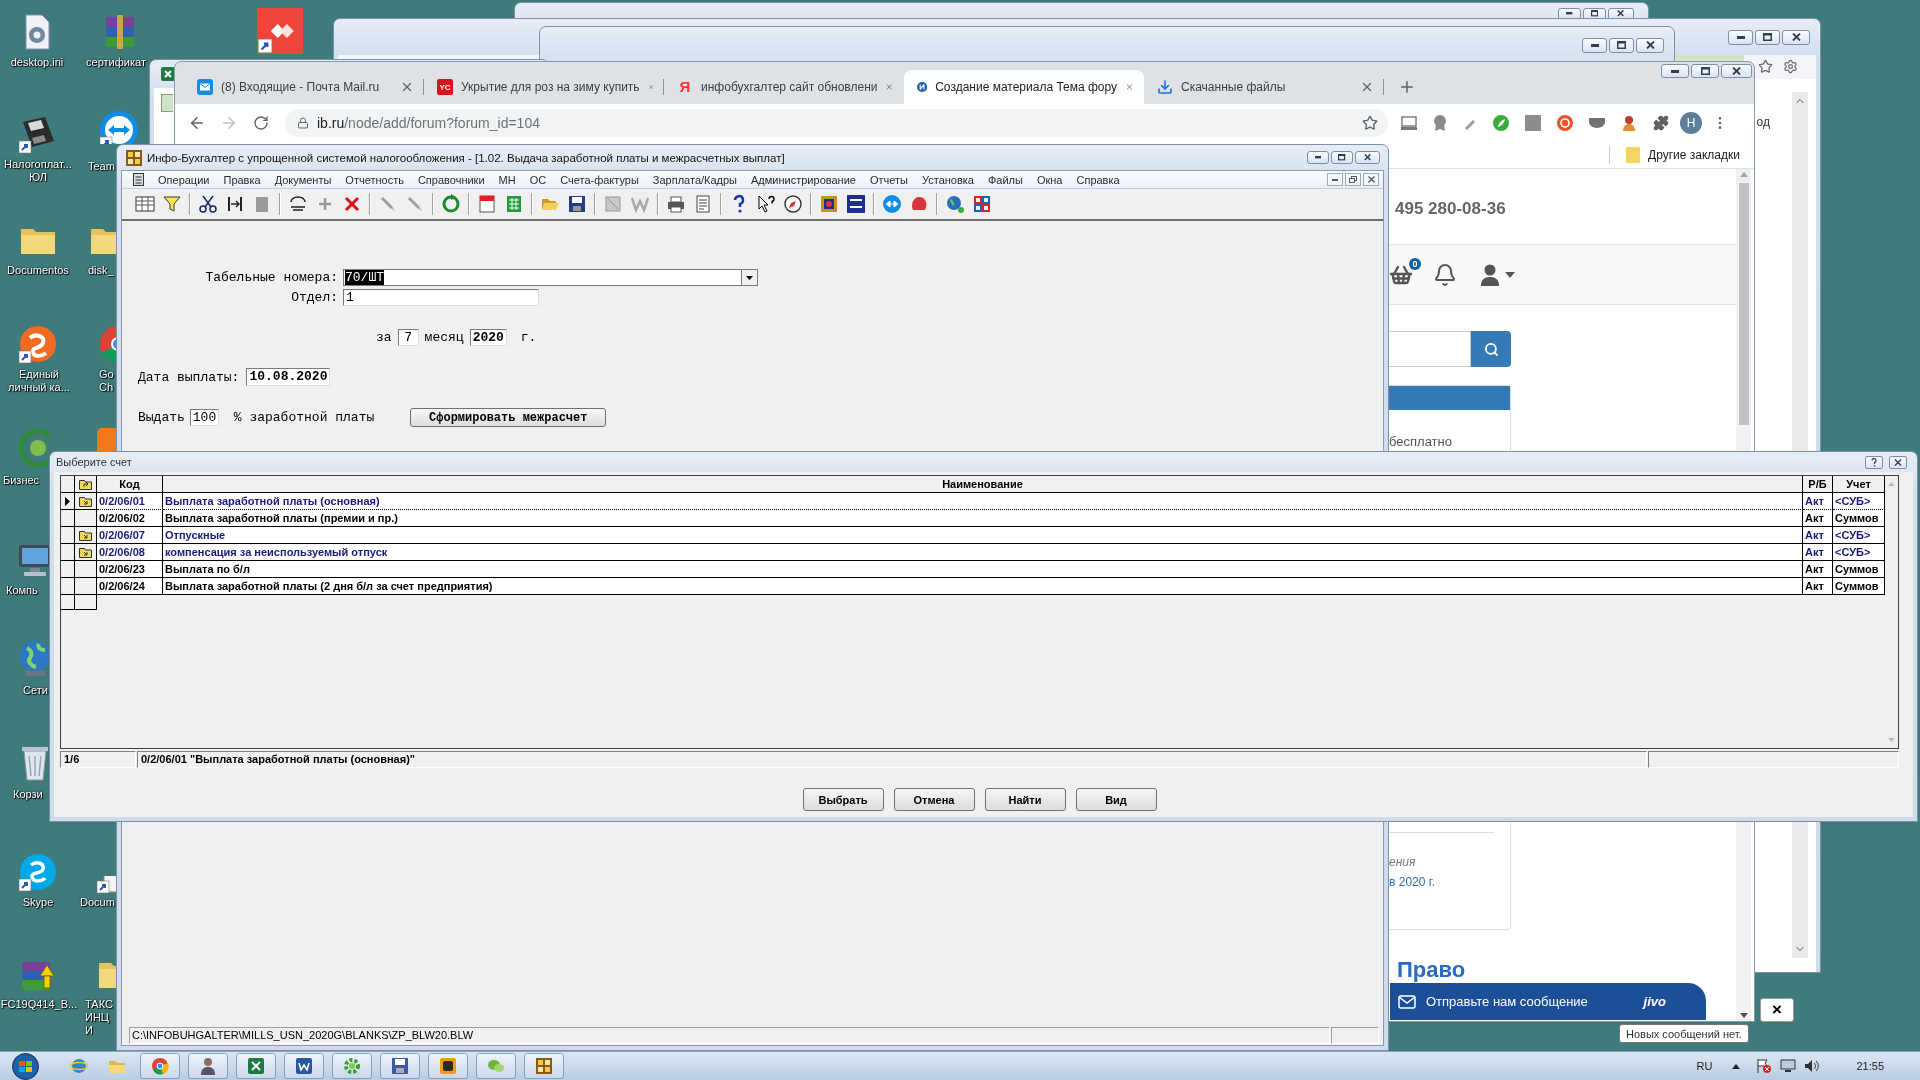 This screenshot has width=1920, height=1080. Describe the element at coordinates (451, 204) in the screenshot. I see `refresh-icon` at that location.